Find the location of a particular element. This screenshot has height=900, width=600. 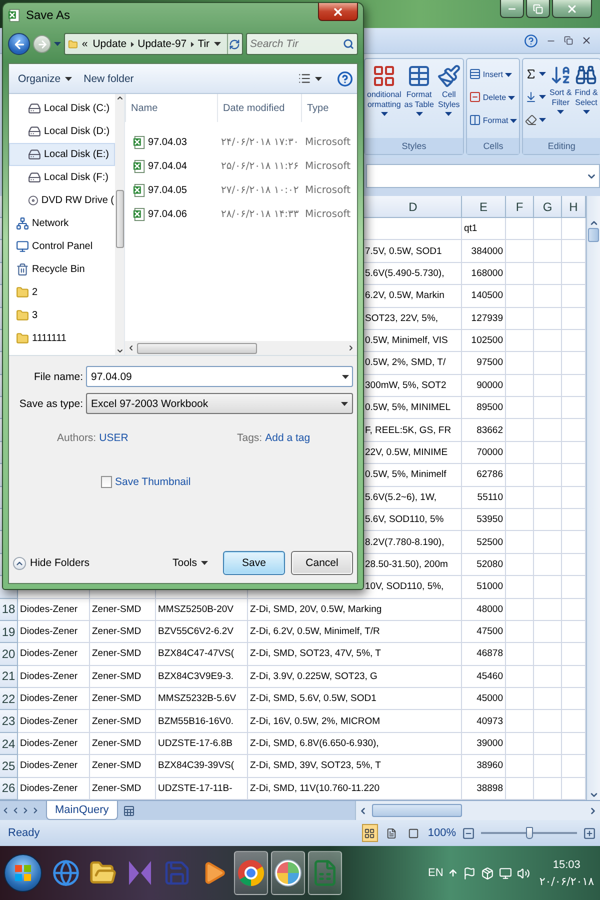

file-date: ۲۵/۰۶/۲۰۱۸ ۱۱:۲۶ is located at coordinates (260, 166).